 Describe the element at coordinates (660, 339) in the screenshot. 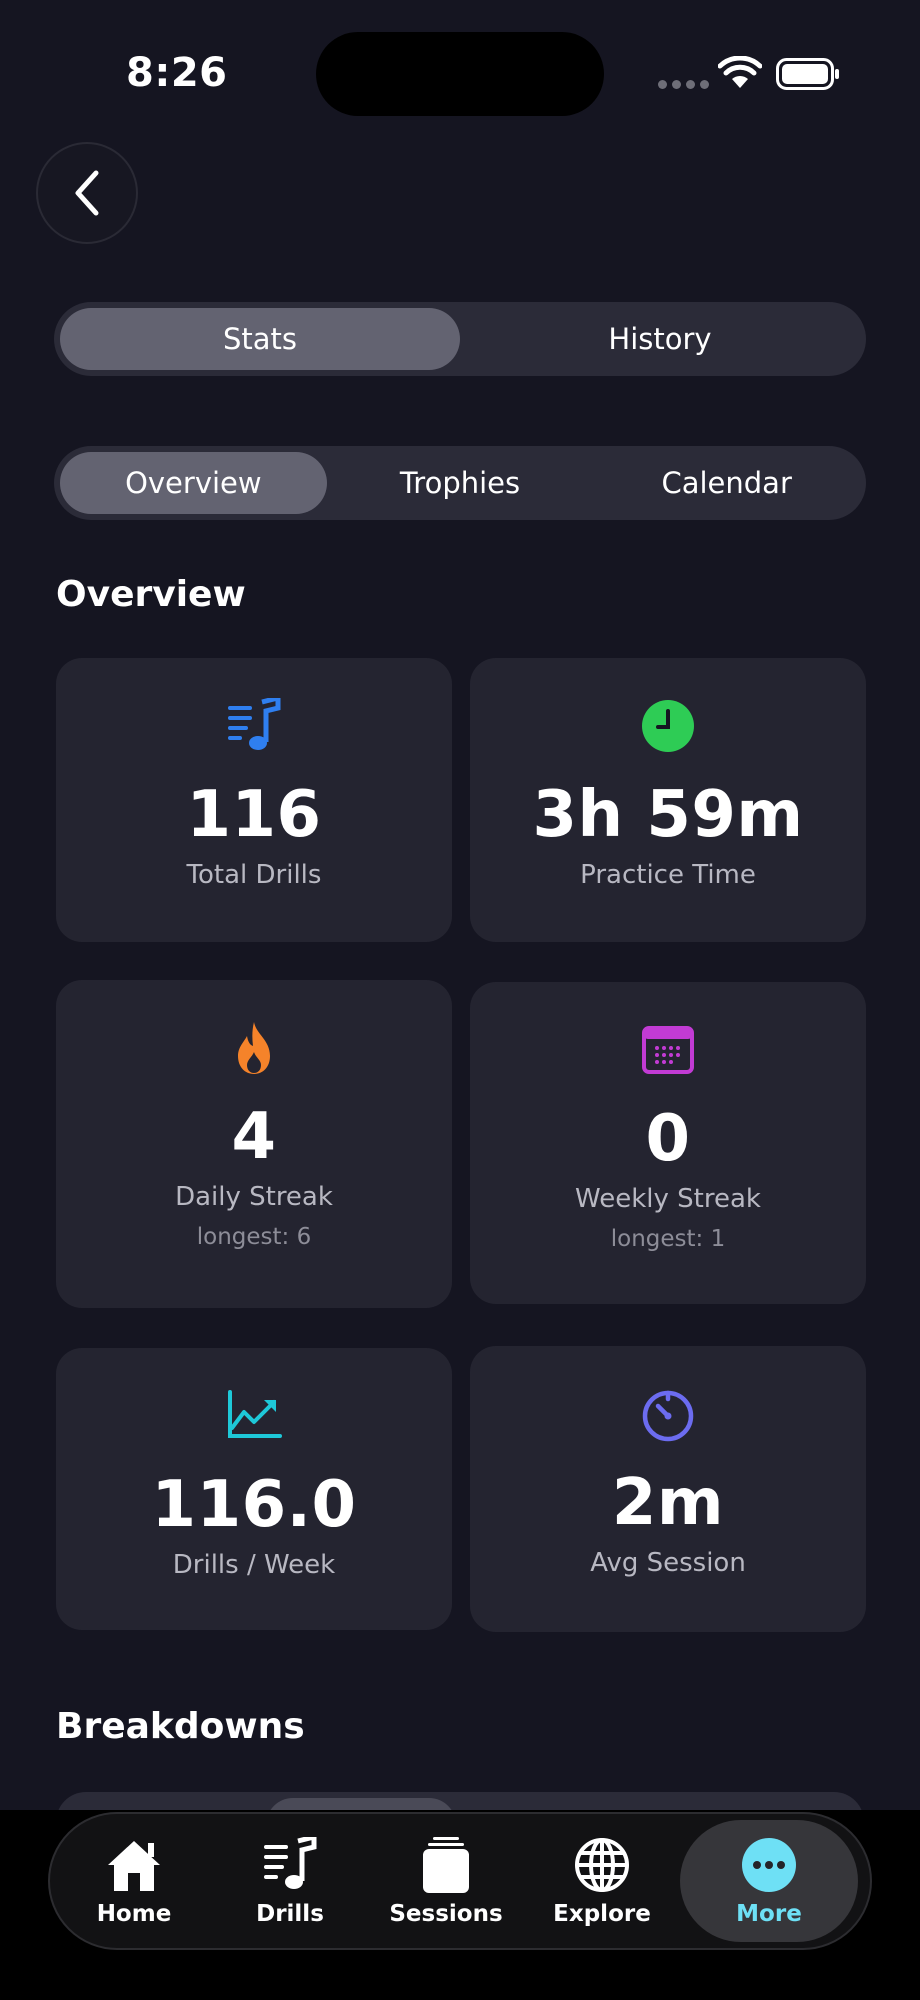

I see `segment-history: History` at that location.